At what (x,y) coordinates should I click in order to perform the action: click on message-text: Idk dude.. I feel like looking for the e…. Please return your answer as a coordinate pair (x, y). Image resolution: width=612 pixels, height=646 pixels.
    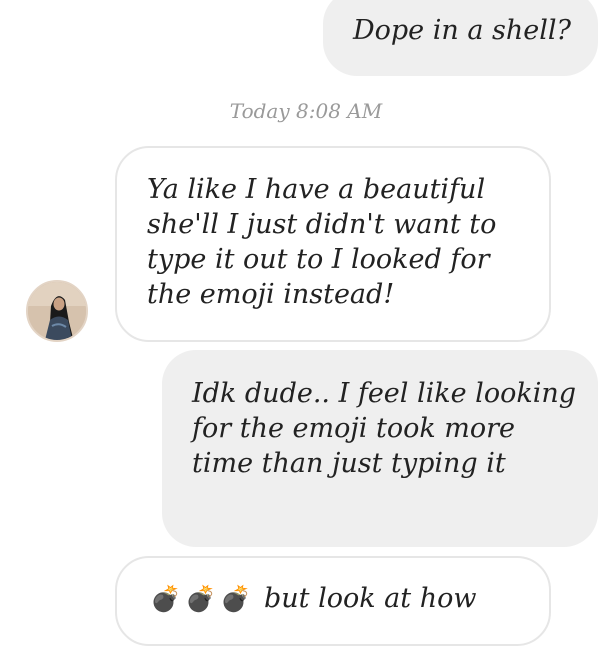
    Looking at the image, I should click on (384, 428).